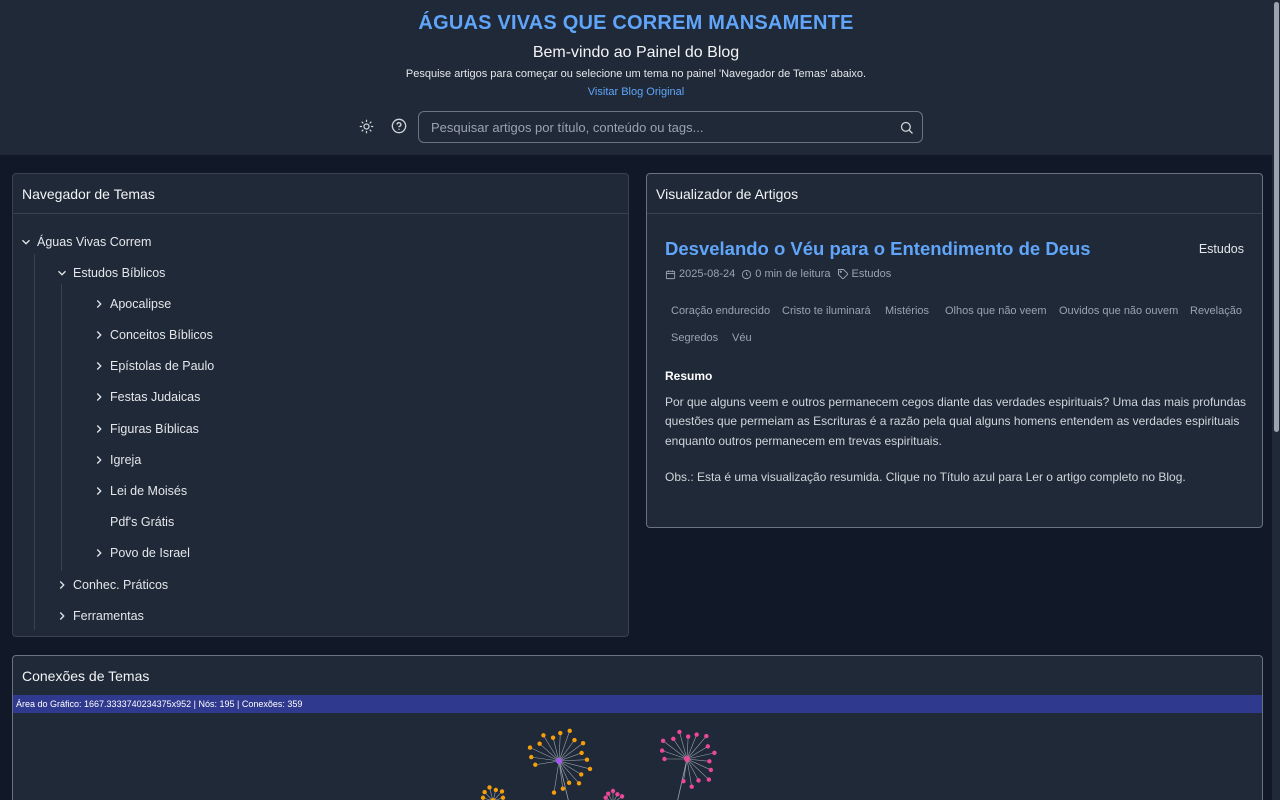  I want to click on tree-item-aguas-vivas-correm: Águas Vivas Correm, so click(85, 242).